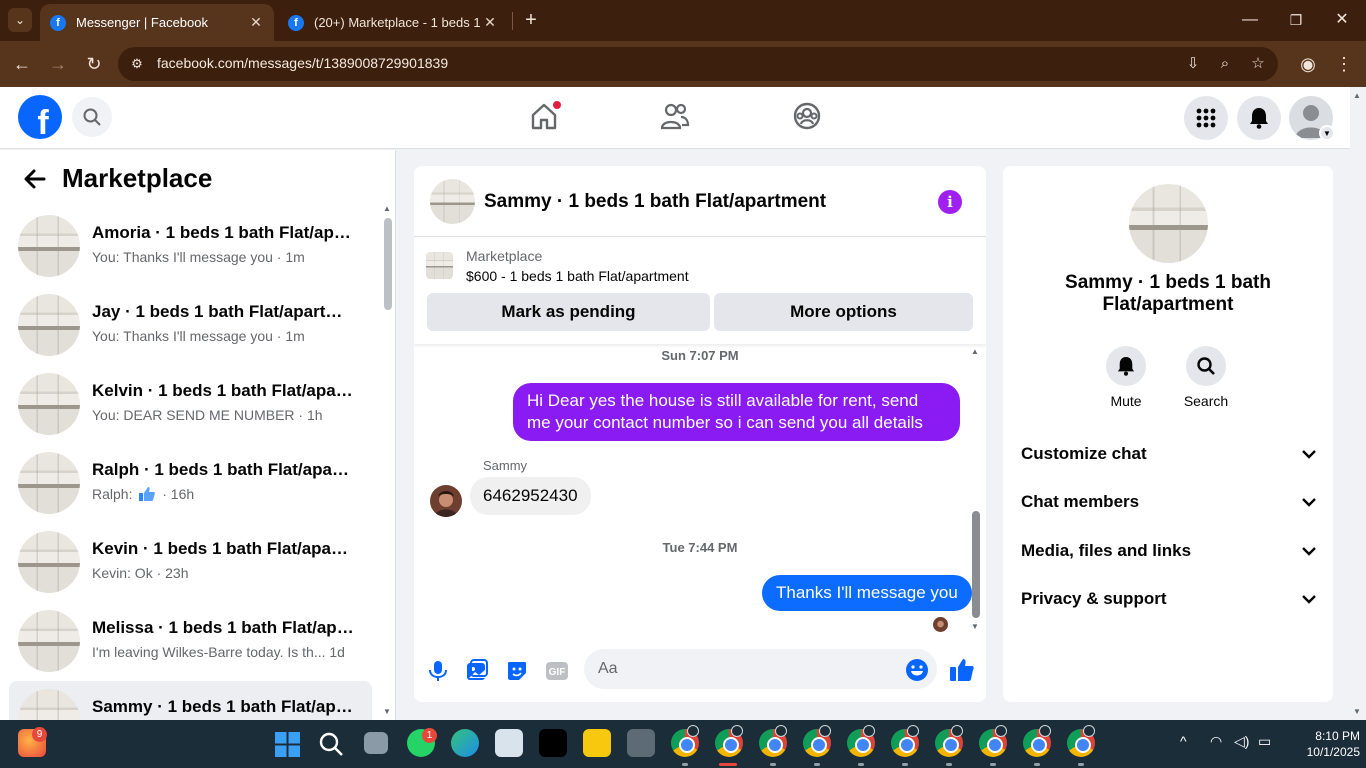 The height and width of the screenshot is (768, 1366). What do you see at coordinates (1126, 366) in the screenshot?
I see `bell-icon` at bounding box center [1126, 366].